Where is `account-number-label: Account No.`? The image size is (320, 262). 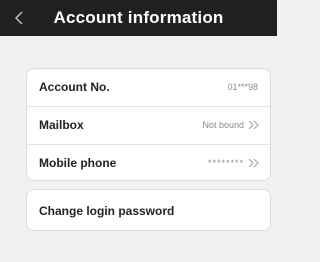 account-number-label: Account No. is located at coordinates (74, 87).